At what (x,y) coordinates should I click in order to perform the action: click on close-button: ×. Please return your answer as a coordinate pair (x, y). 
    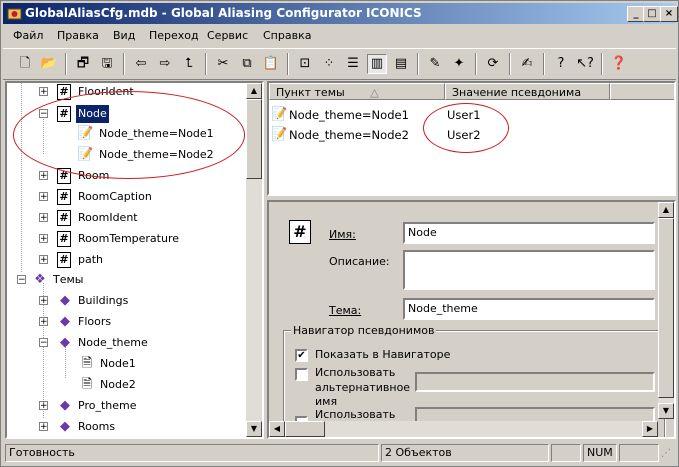
    Looking at the image, I should click on (669, 14).